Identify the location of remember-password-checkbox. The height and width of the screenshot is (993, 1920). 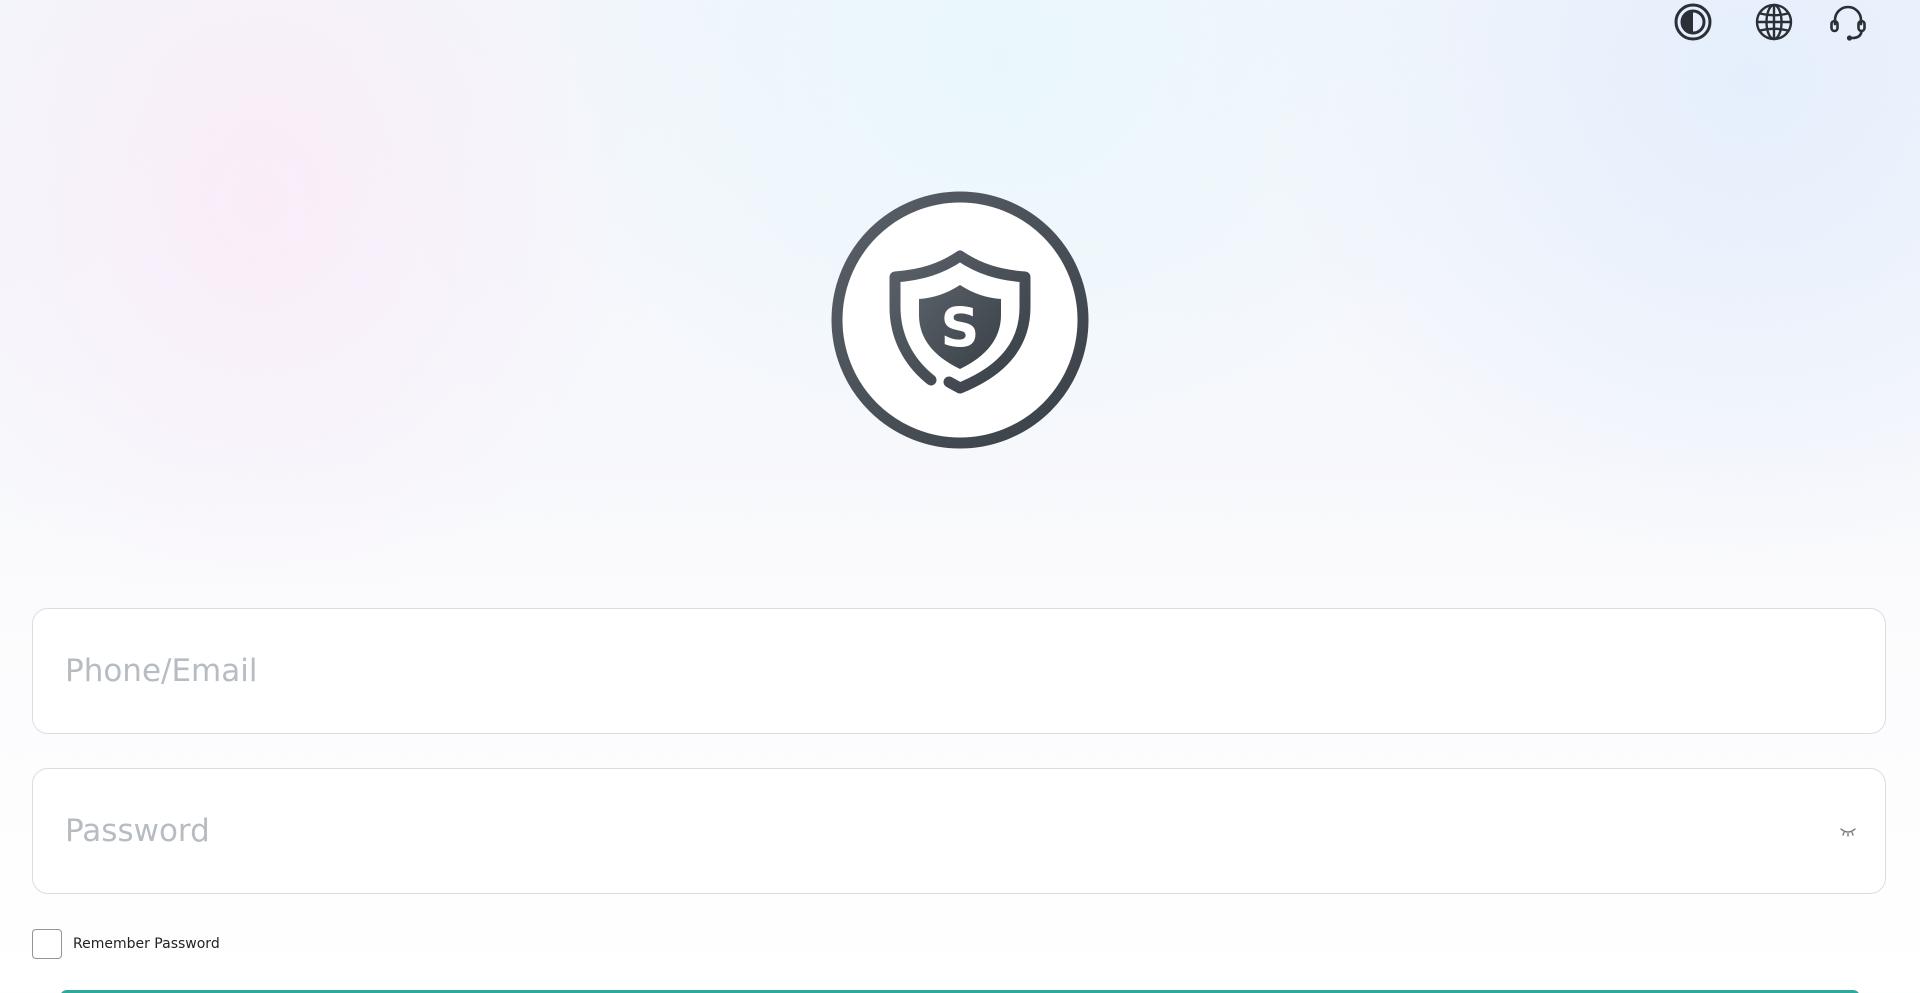
(47, 944).